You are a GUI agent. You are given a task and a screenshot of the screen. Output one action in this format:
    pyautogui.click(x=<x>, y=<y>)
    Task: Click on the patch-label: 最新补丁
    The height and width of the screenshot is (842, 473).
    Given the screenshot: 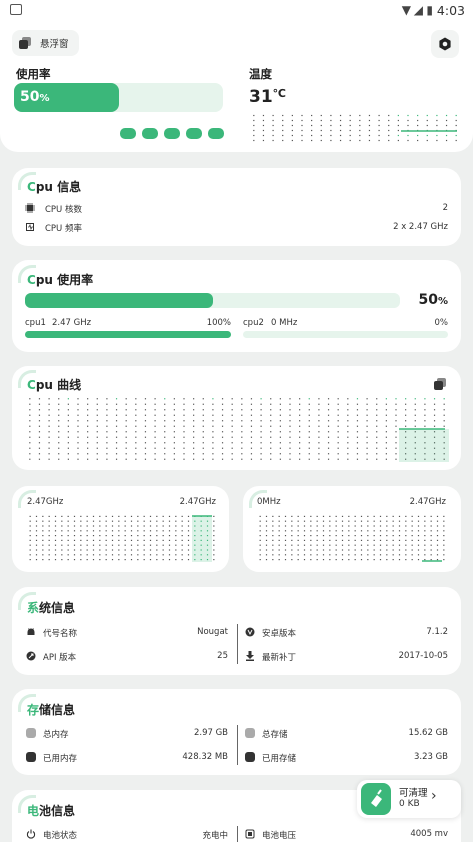 What is the action you would take?
    pyautogui.click(x=279, y=658)
    